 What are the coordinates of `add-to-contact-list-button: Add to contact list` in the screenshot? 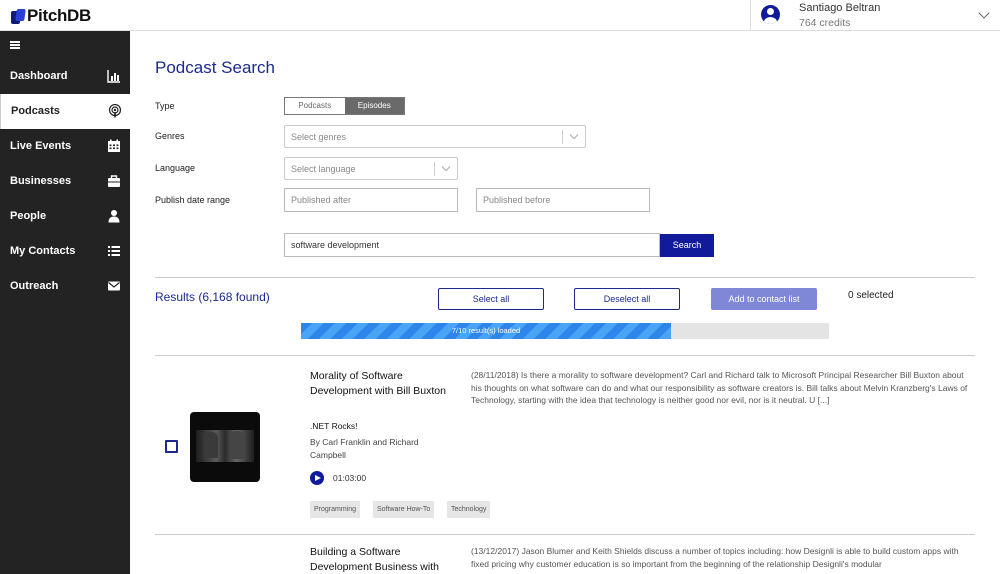 It's located at (764, 299).